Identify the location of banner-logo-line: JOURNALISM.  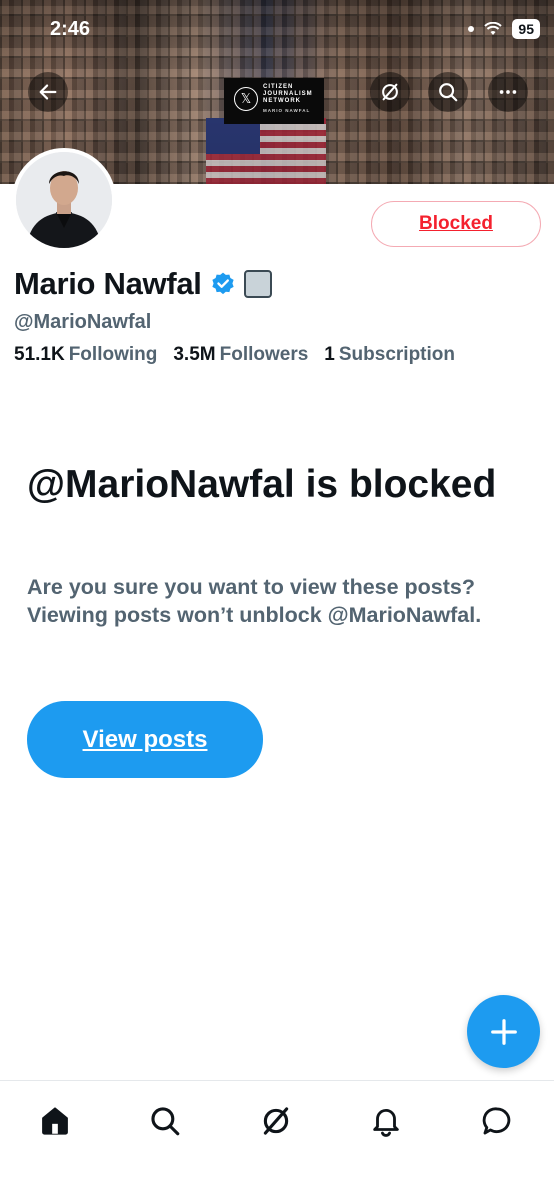
(288, 94).